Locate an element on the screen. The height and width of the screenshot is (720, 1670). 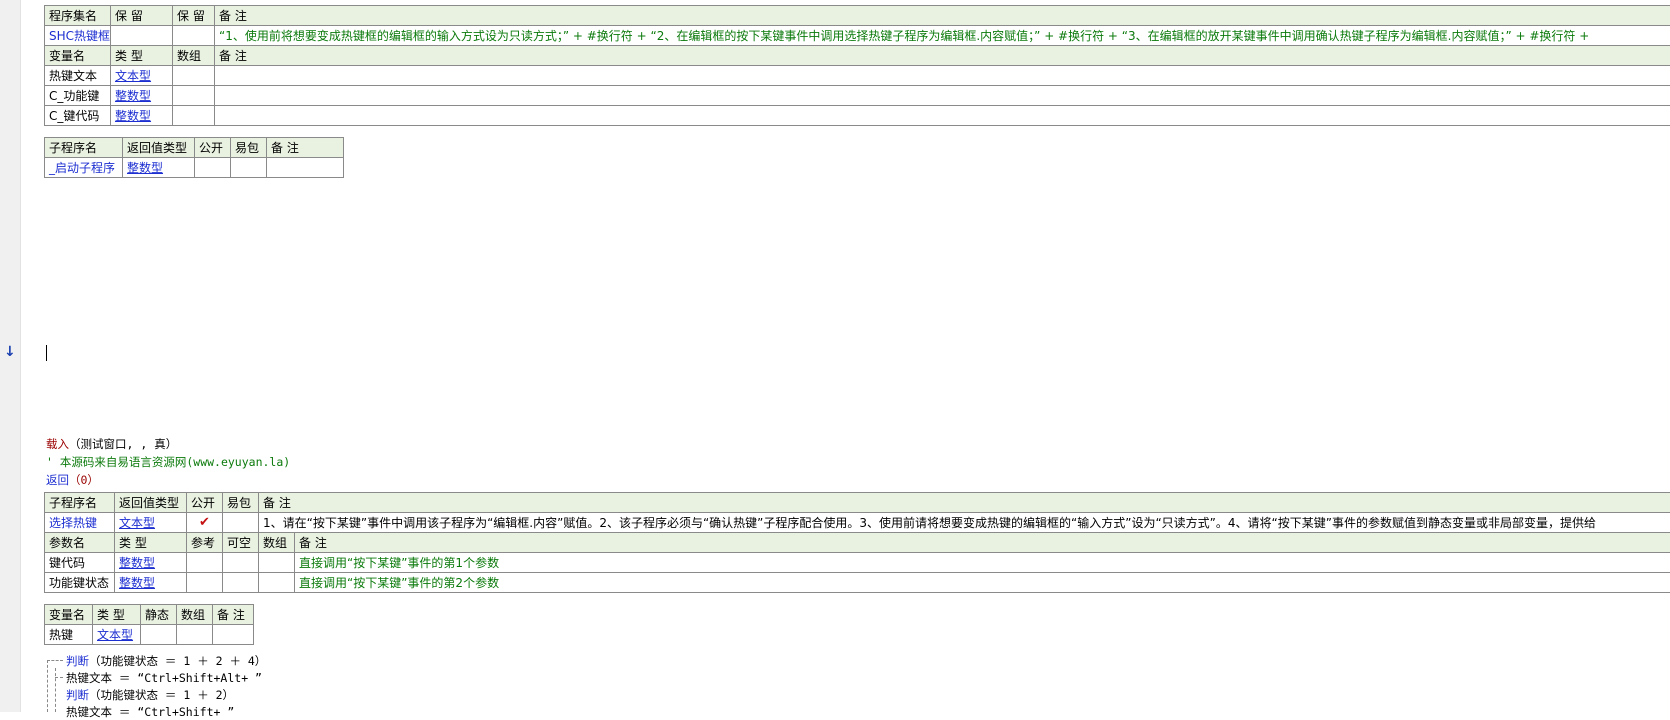
var-name-cell: C_功能键 is located at coordinates (78, 96).